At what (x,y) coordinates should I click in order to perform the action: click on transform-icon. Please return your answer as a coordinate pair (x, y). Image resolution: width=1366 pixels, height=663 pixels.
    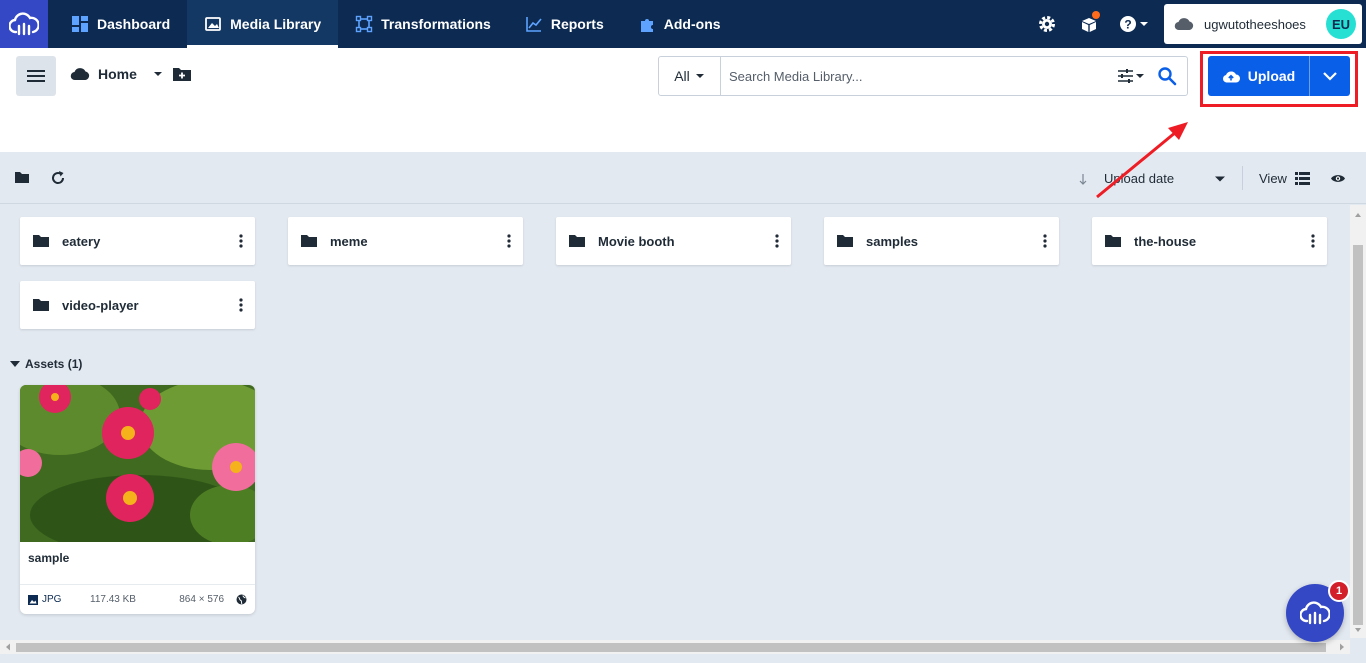
    Looking at the image, I should click on (364, 24).